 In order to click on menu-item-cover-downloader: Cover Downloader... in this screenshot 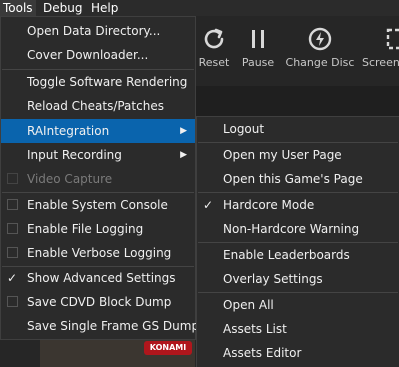, I will do `click(98, 55)`.